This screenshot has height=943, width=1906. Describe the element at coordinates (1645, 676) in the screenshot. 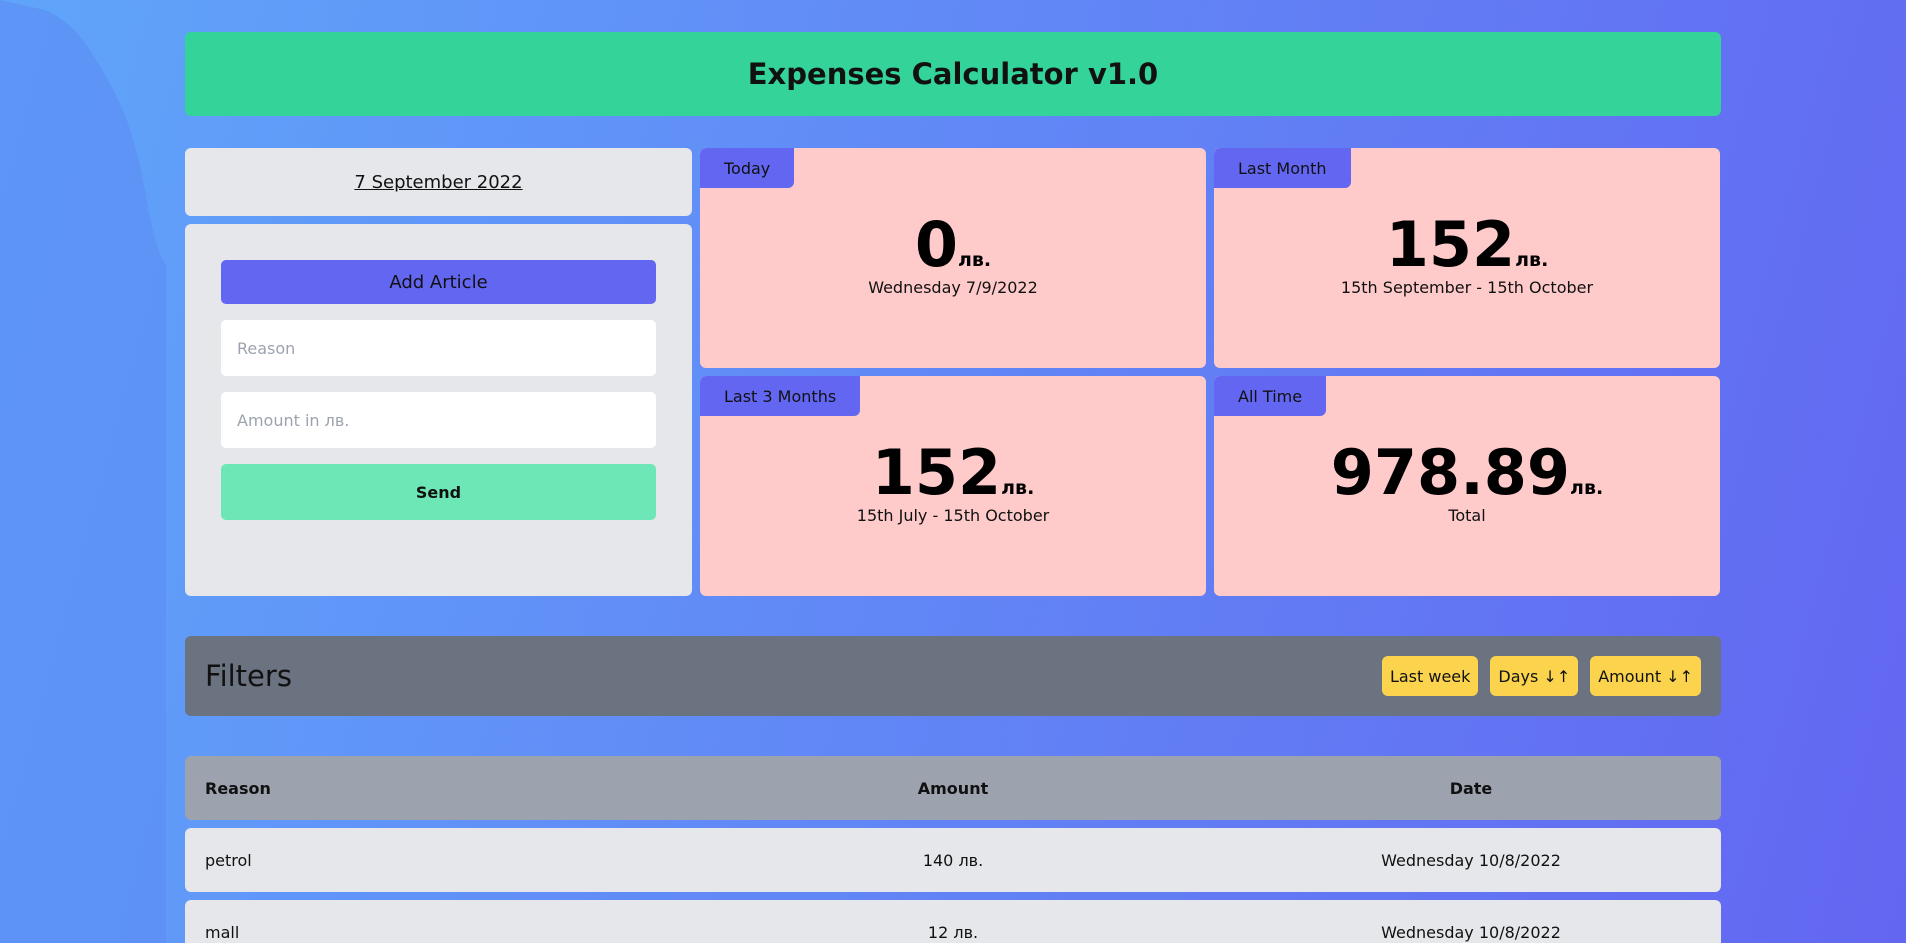

I see `sort-amount-button: Amount ↓↑` at that location.